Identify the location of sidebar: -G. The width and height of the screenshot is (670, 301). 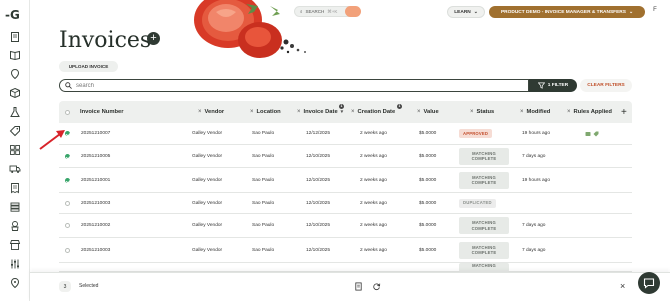
(15, 150).